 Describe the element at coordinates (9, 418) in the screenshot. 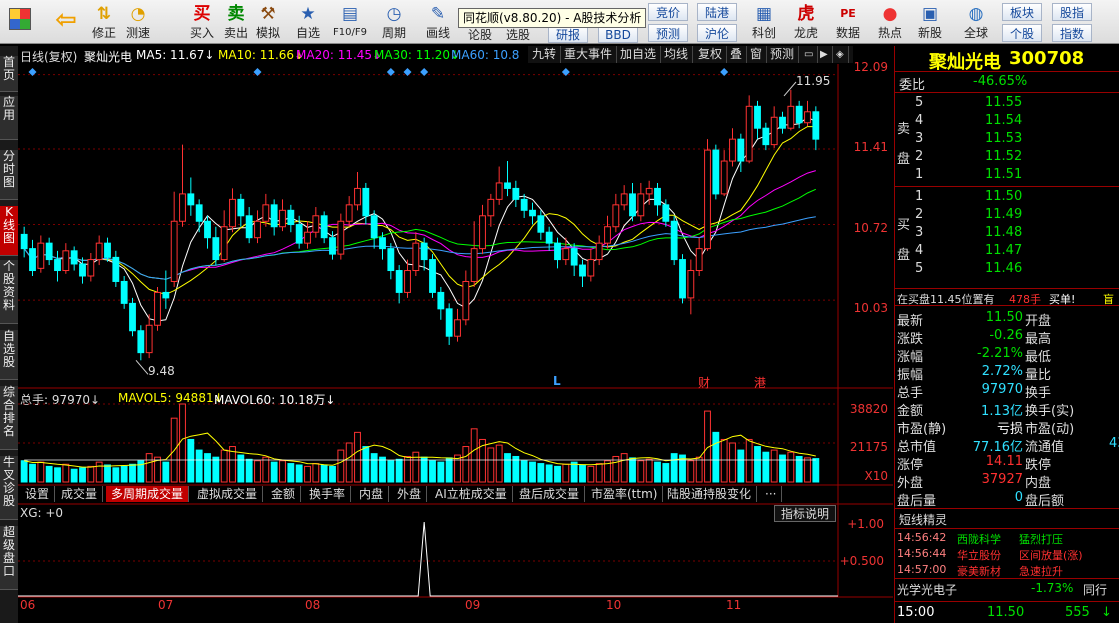

I see `nav-ranking: 综合排名` at that location.